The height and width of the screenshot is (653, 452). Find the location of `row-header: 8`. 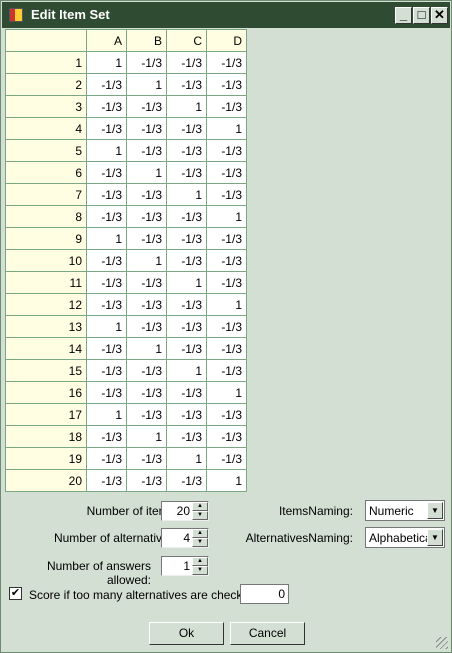

row-header: 8 is located at coordinates (46, 216).